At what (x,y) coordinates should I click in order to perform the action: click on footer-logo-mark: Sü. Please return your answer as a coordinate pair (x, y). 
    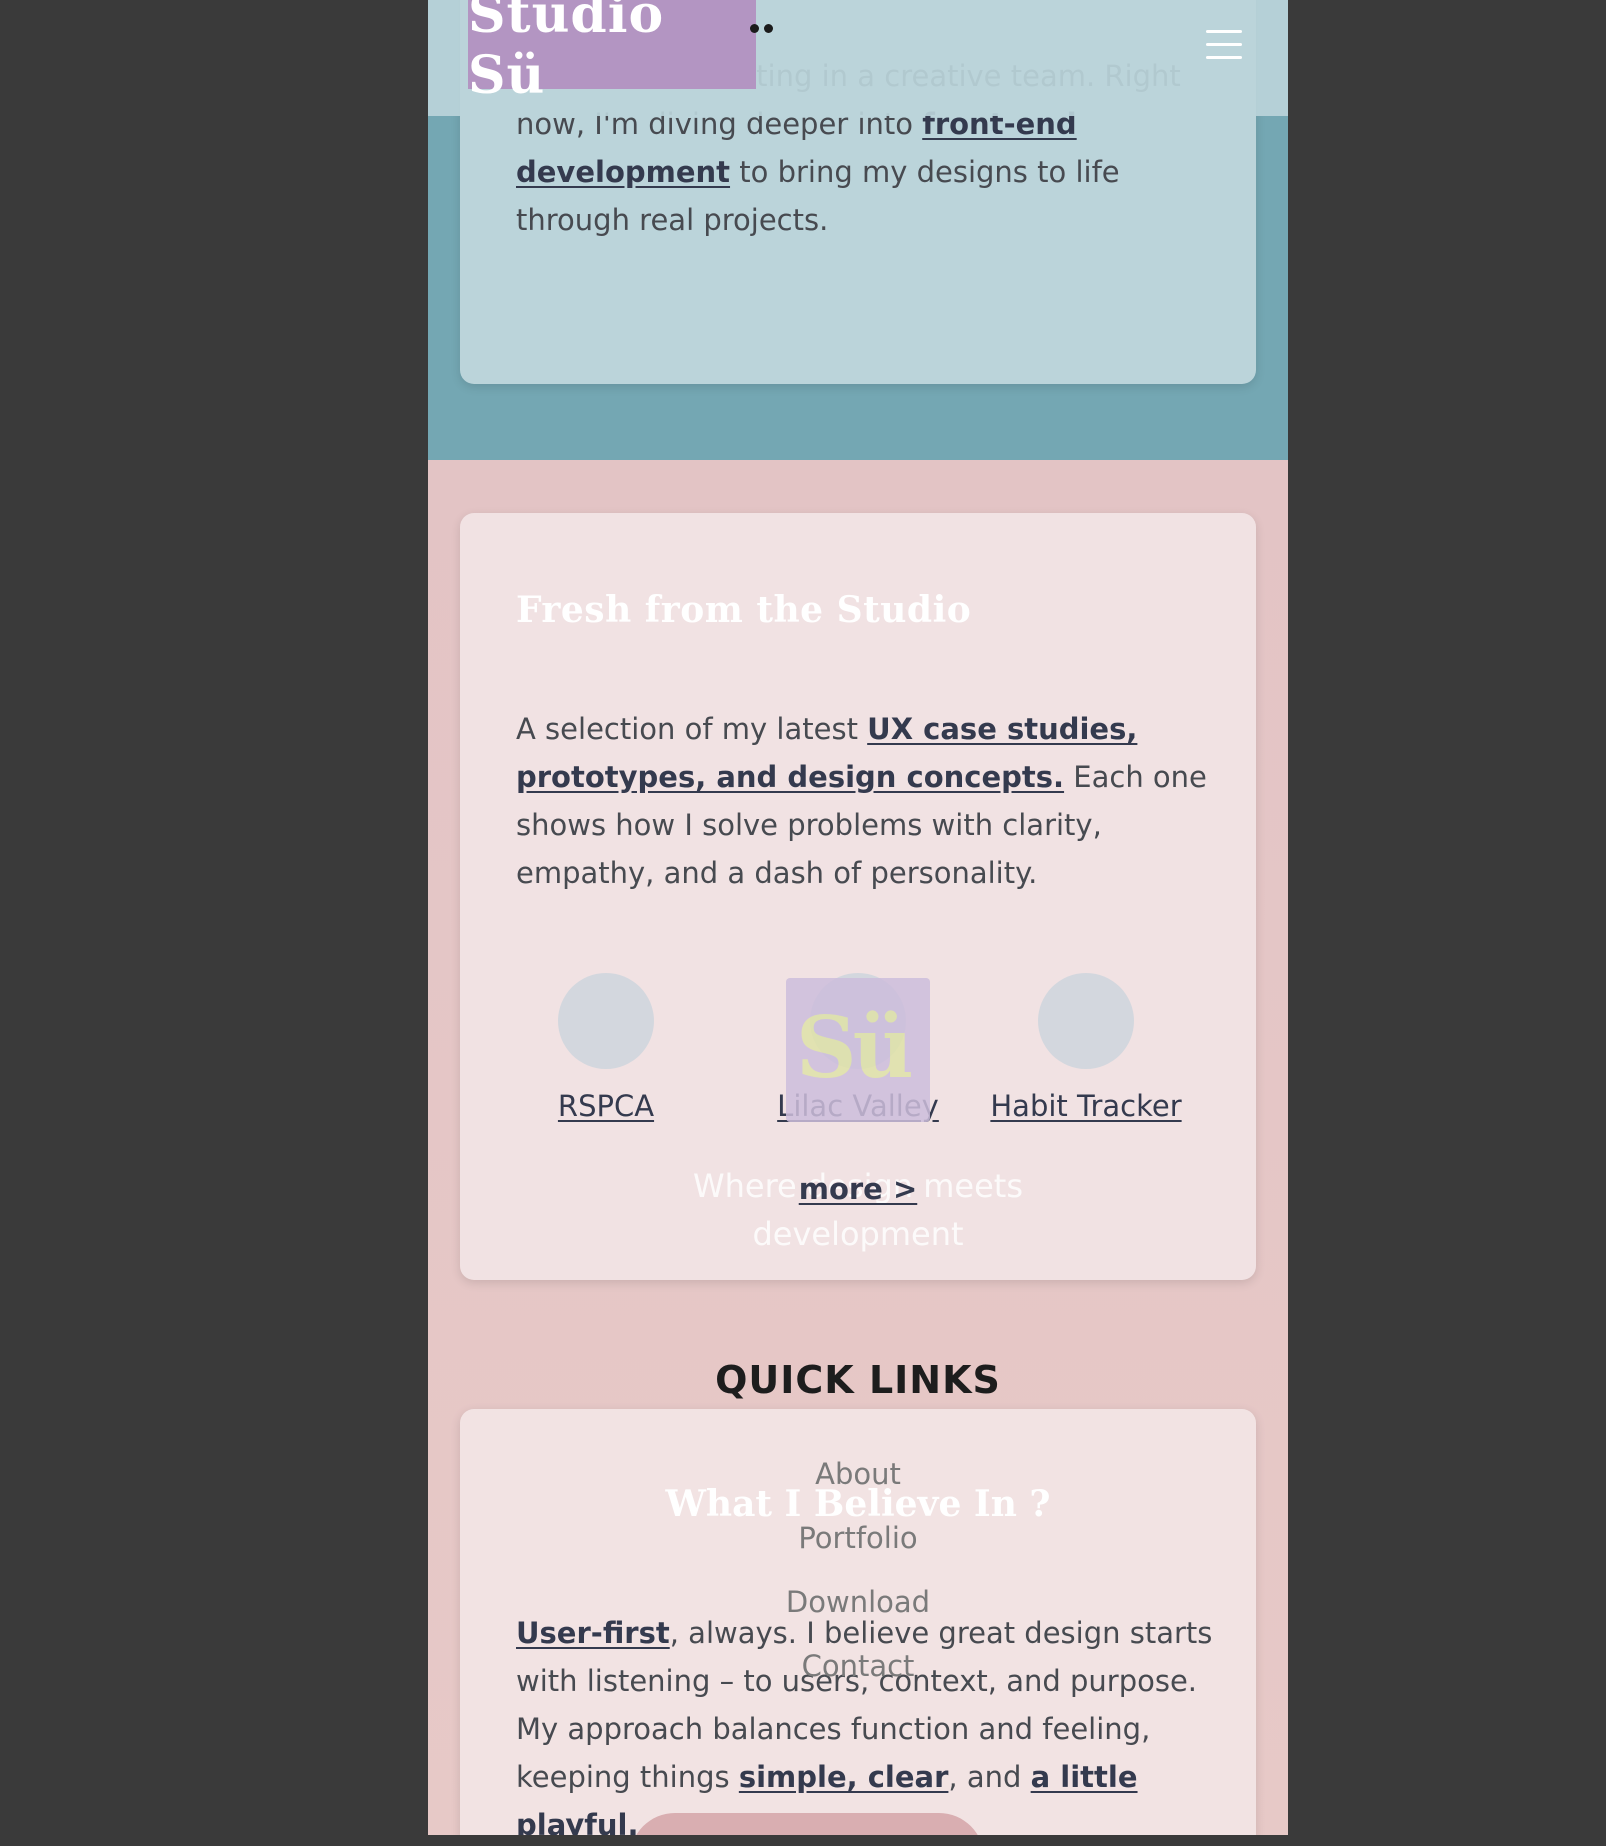
    Looking at the image, I should click on (855, 1047).